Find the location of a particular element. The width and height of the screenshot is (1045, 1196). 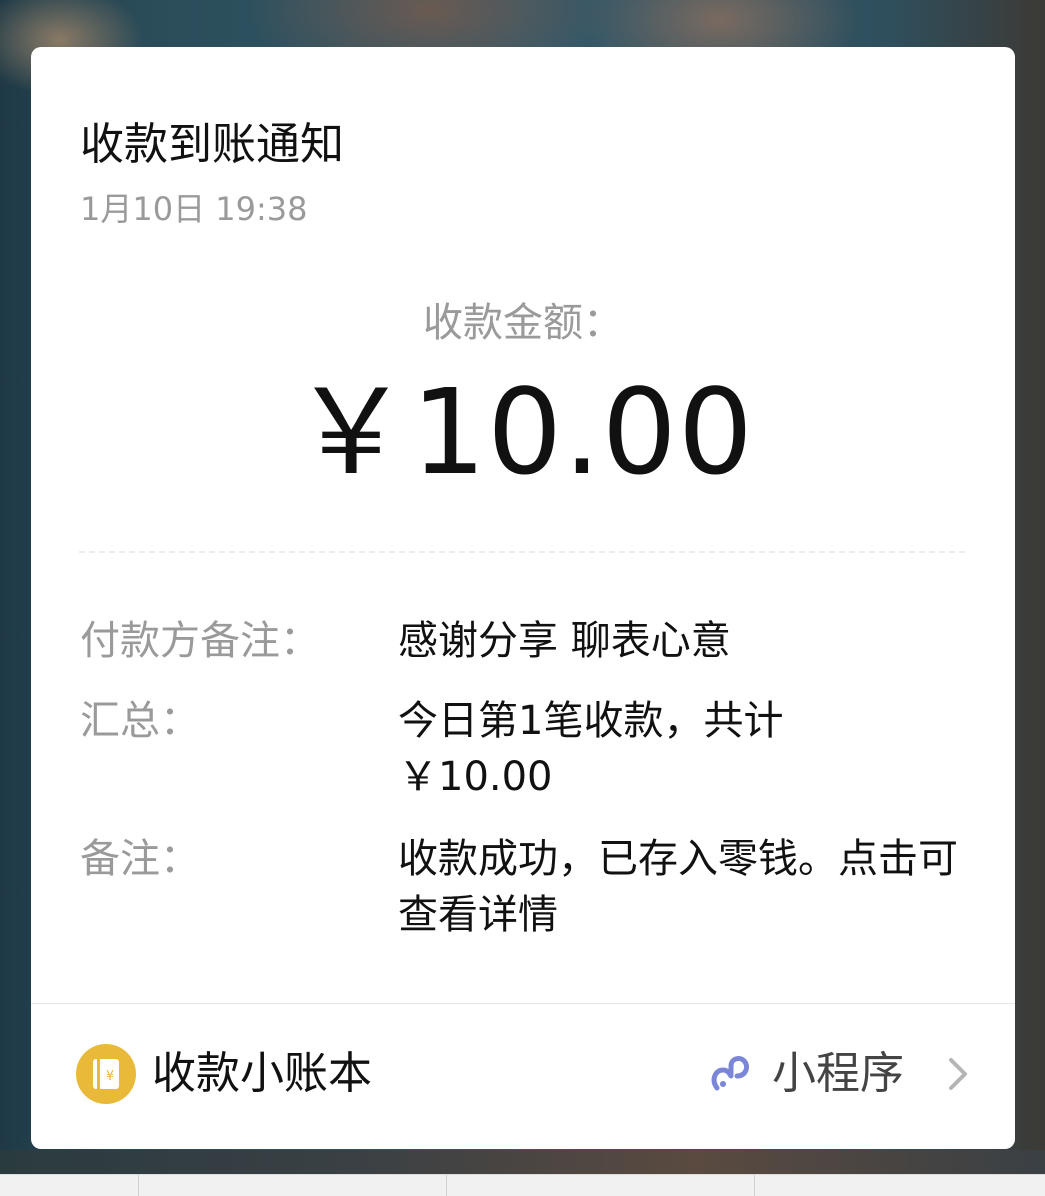

chevron-right-icon is located at coordinates (958, 1074).